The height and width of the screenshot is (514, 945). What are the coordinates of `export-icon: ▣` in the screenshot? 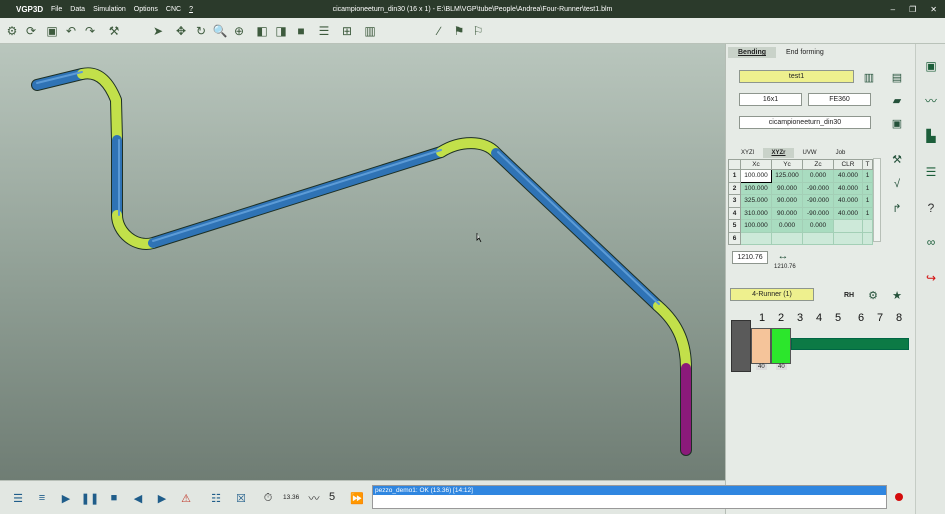 It's located at (931, 66).